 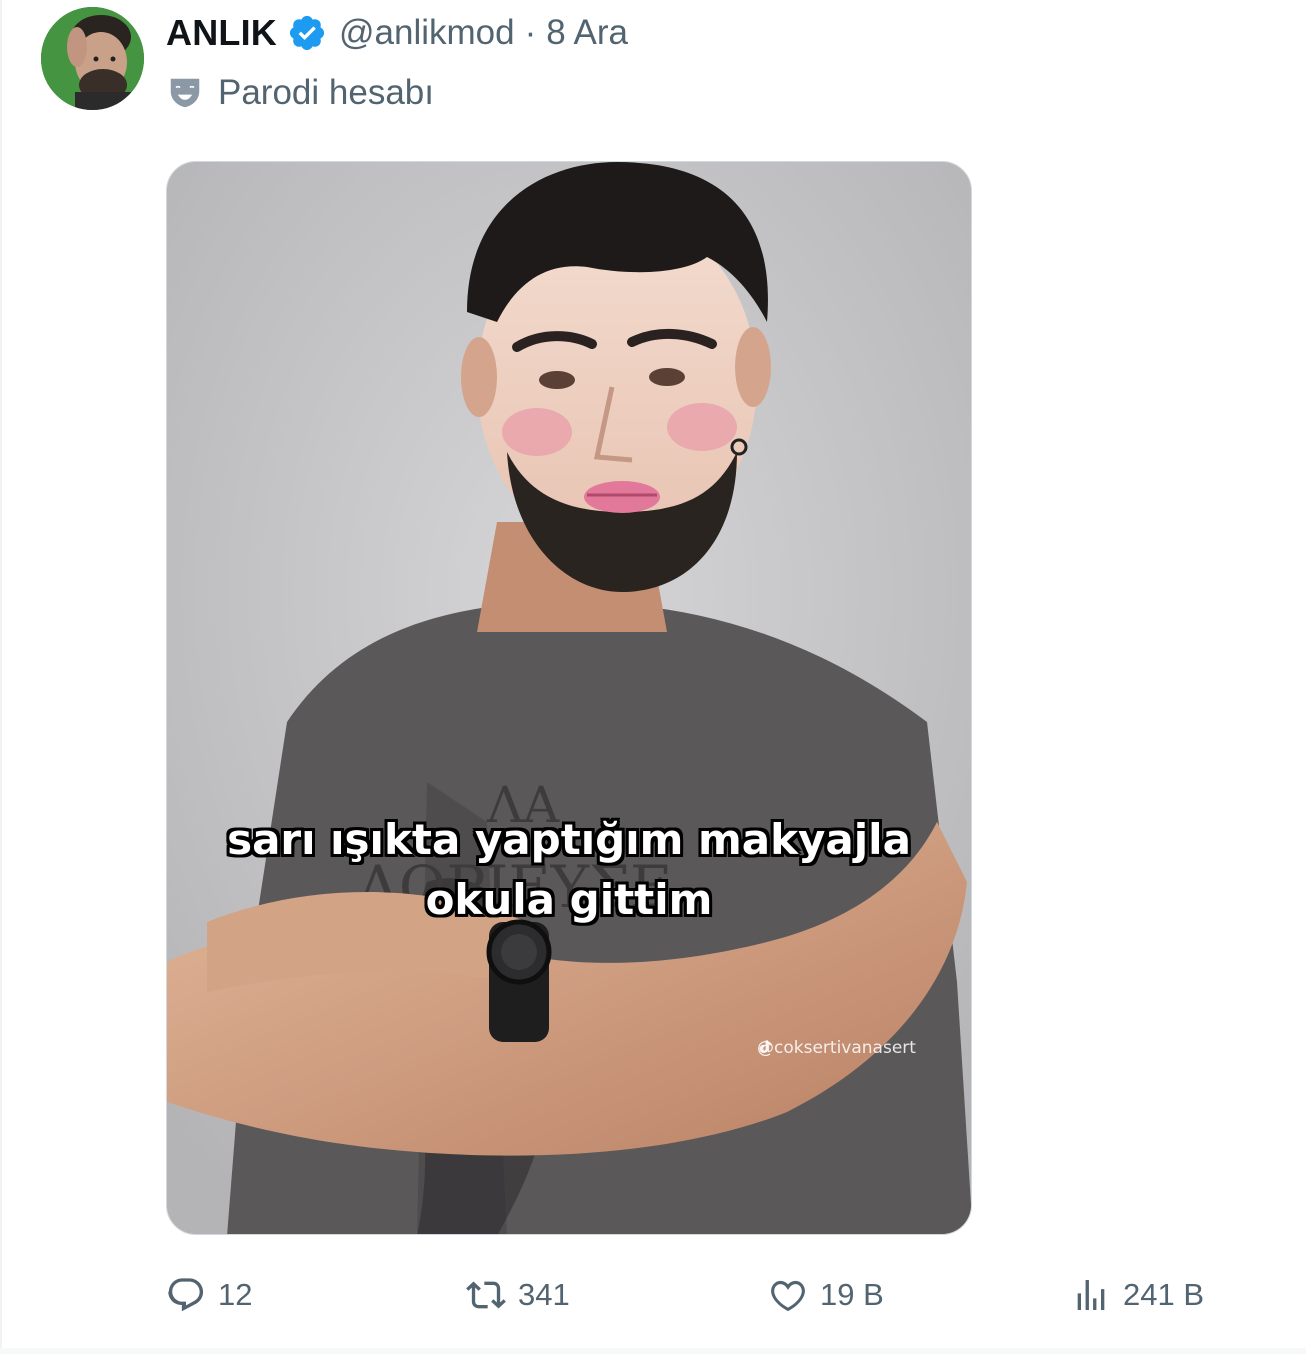 What do you see at coordinates (544, 1294) in the screenshot?
I see `repost-count: 341` at bounding box center [544, 1294].